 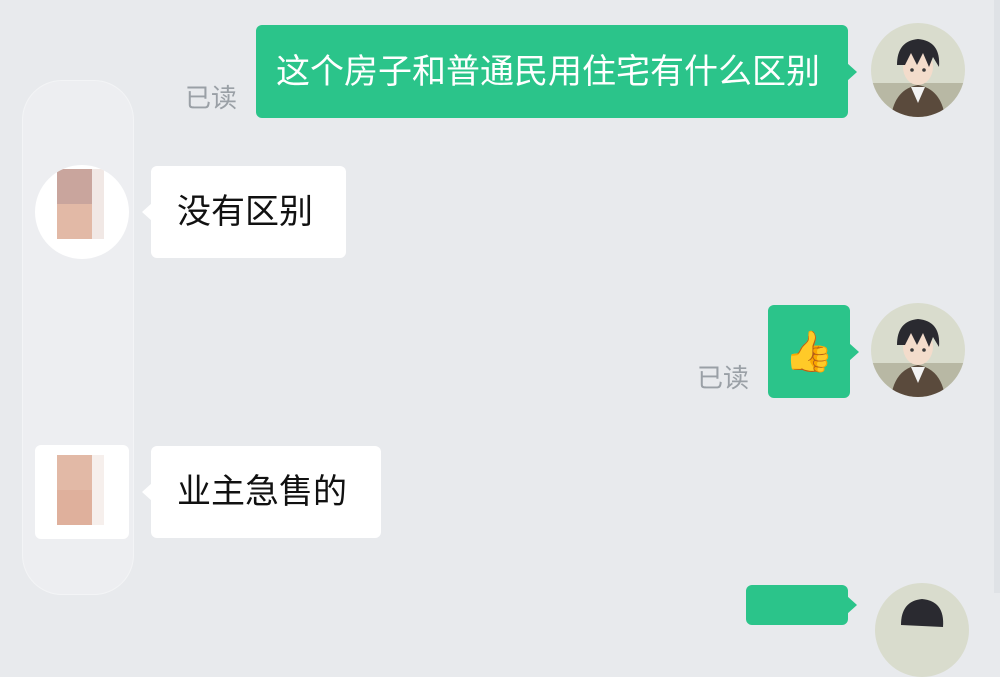 I want to click on message-text: 没有区别, so click(x=245, y=212).